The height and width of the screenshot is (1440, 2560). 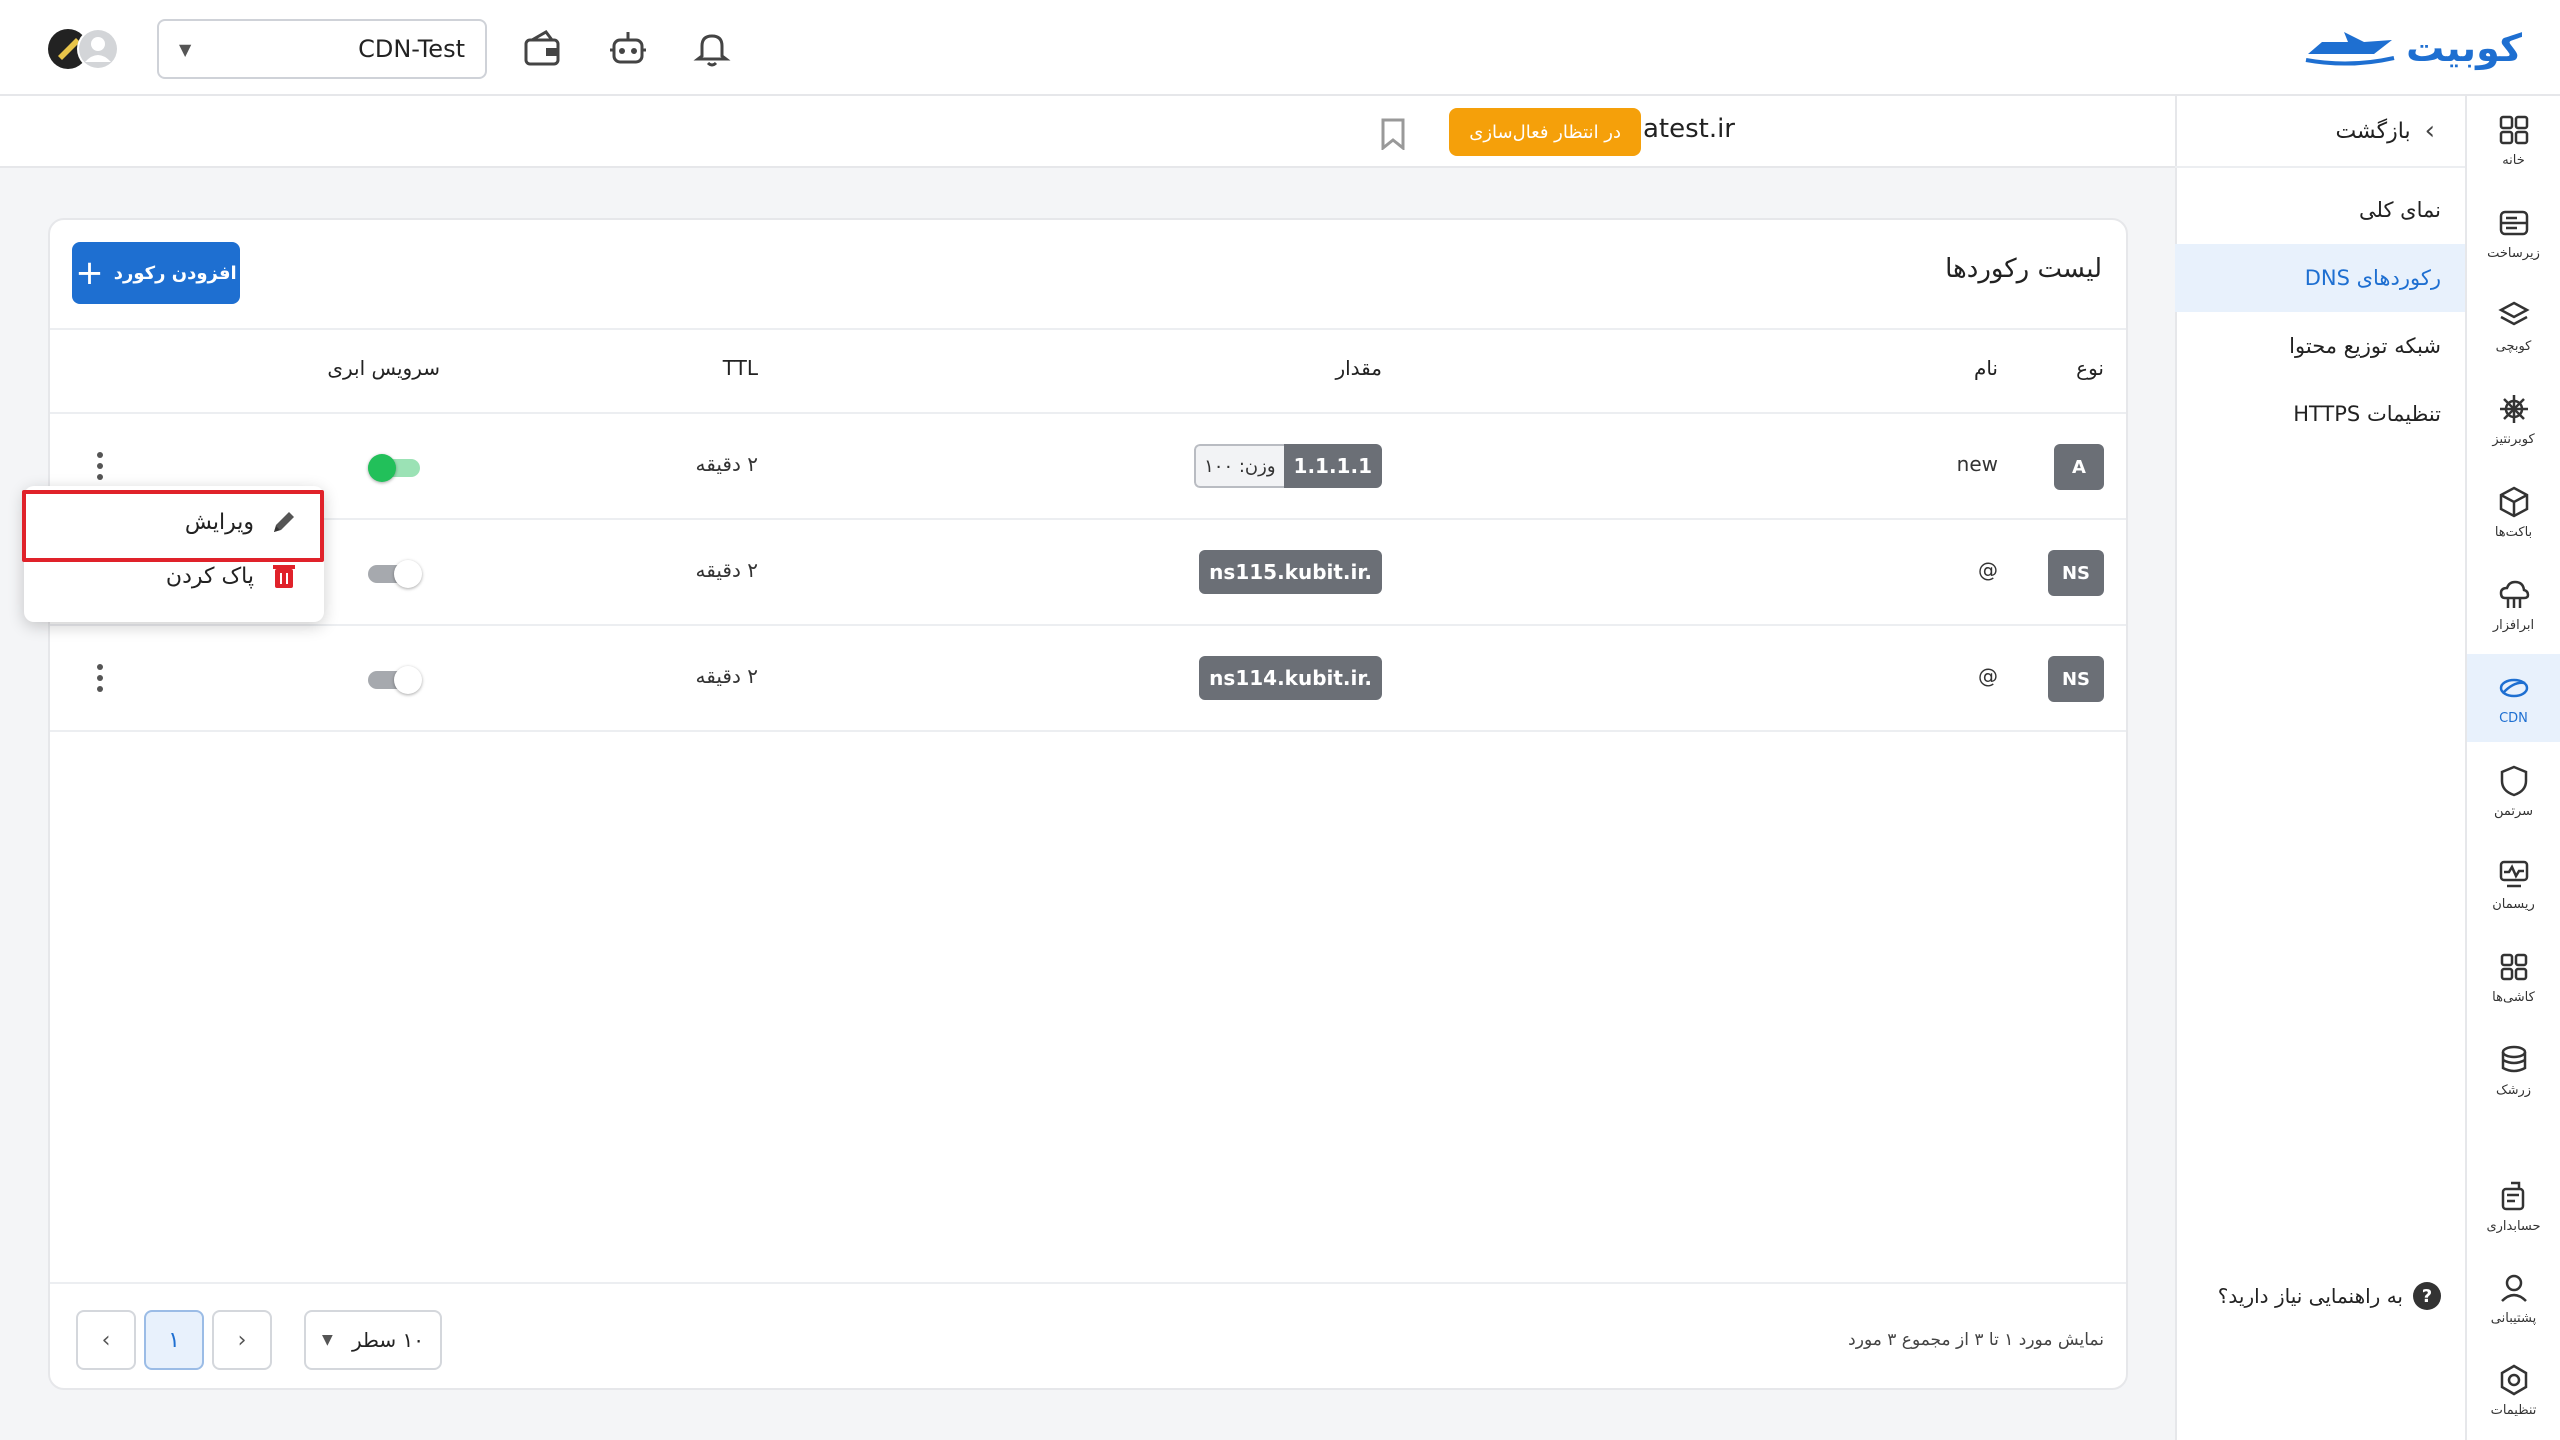 What do you see at coordinates (2513, 233) in the screenshot?
I see `rail-item-infrastructure: زیرساخت` at bounding box center [2513, 233].